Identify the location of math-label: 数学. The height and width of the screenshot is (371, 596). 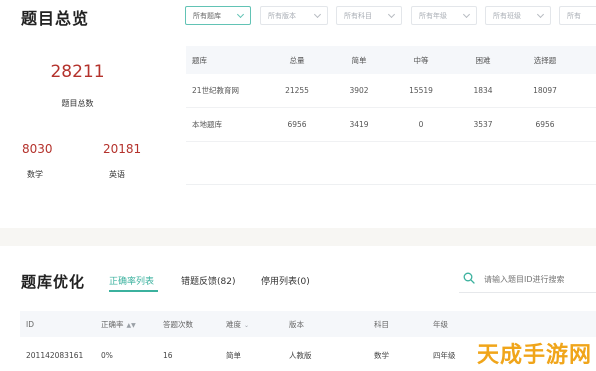
(35, 174).